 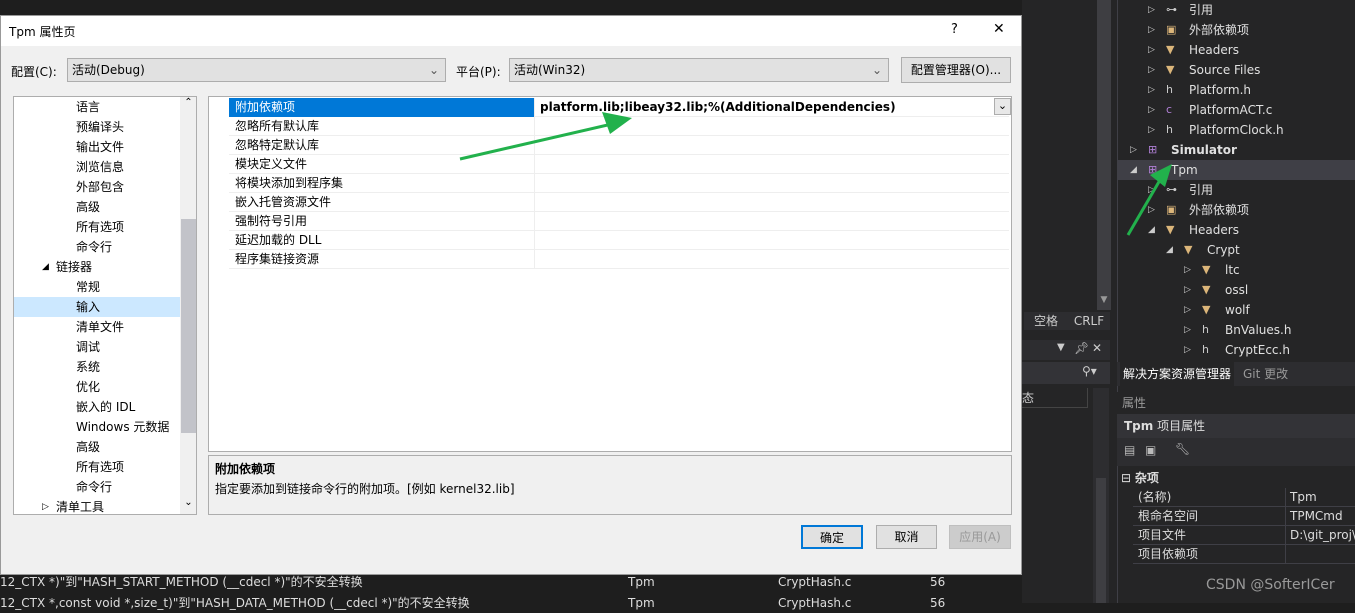 What do you see at coordinates (1149, 200) in the screenshot?
I see `arrow-to-tpm` at bounding box center [1149, 200].